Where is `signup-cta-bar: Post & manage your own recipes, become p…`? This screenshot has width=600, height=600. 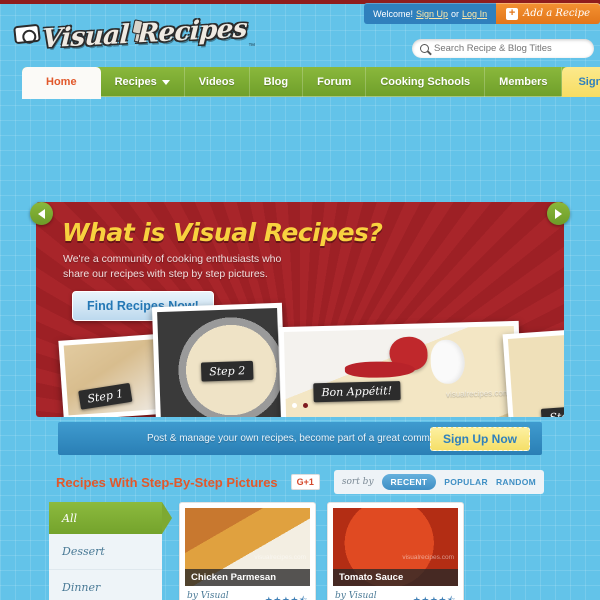
signup-cta-bar: Post & manage your own recipes, become p… is located at coordinates (300, 438).